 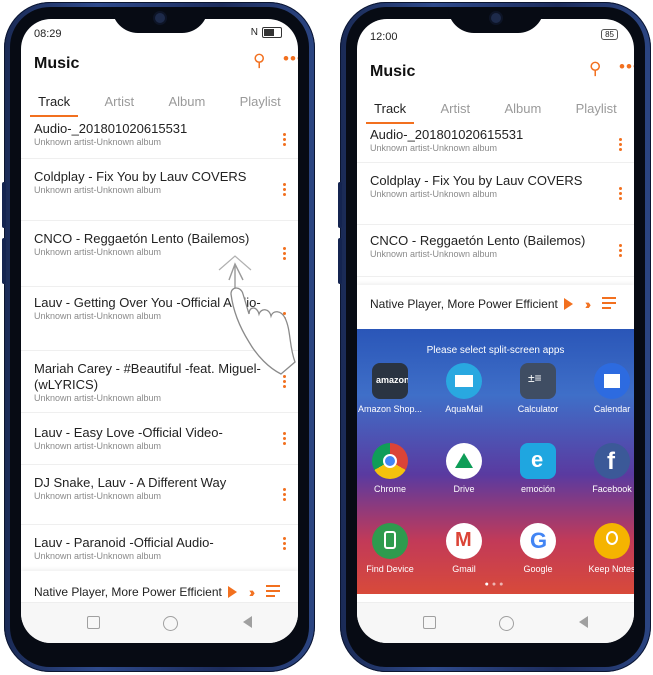 I want to click on track-title: Lauv - Paranoid -Official Audio-, so click(x=124, y=542).